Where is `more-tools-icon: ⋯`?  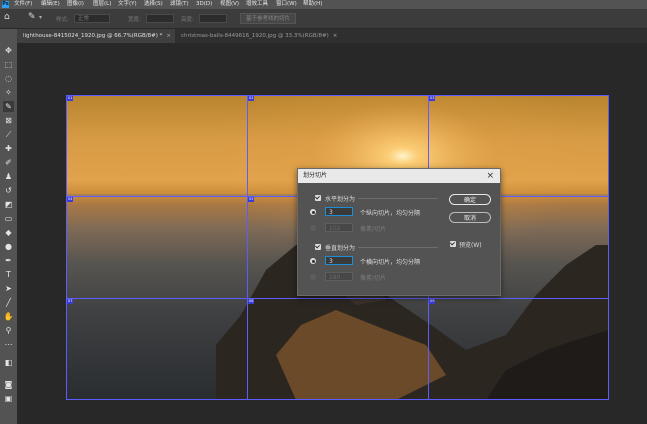 more-tools-icon: ⋯ is located at coordinates (8, 344).